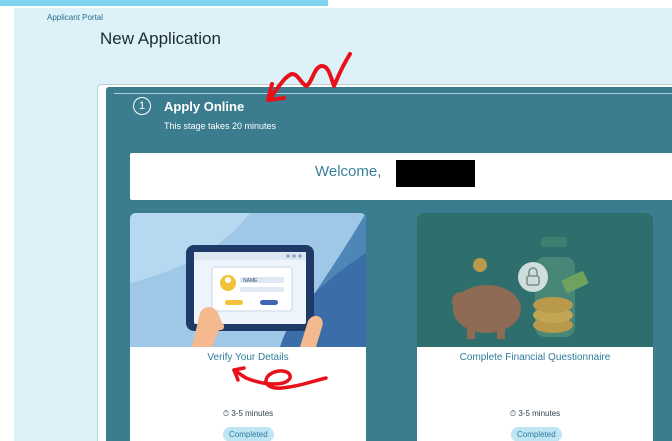 This screenshot has width=672, height=441. What do you see at coordinates (75, 17) in the screenshot?
I see `breadcrumb: Applicant Portal` at bounding box center [75, 17].